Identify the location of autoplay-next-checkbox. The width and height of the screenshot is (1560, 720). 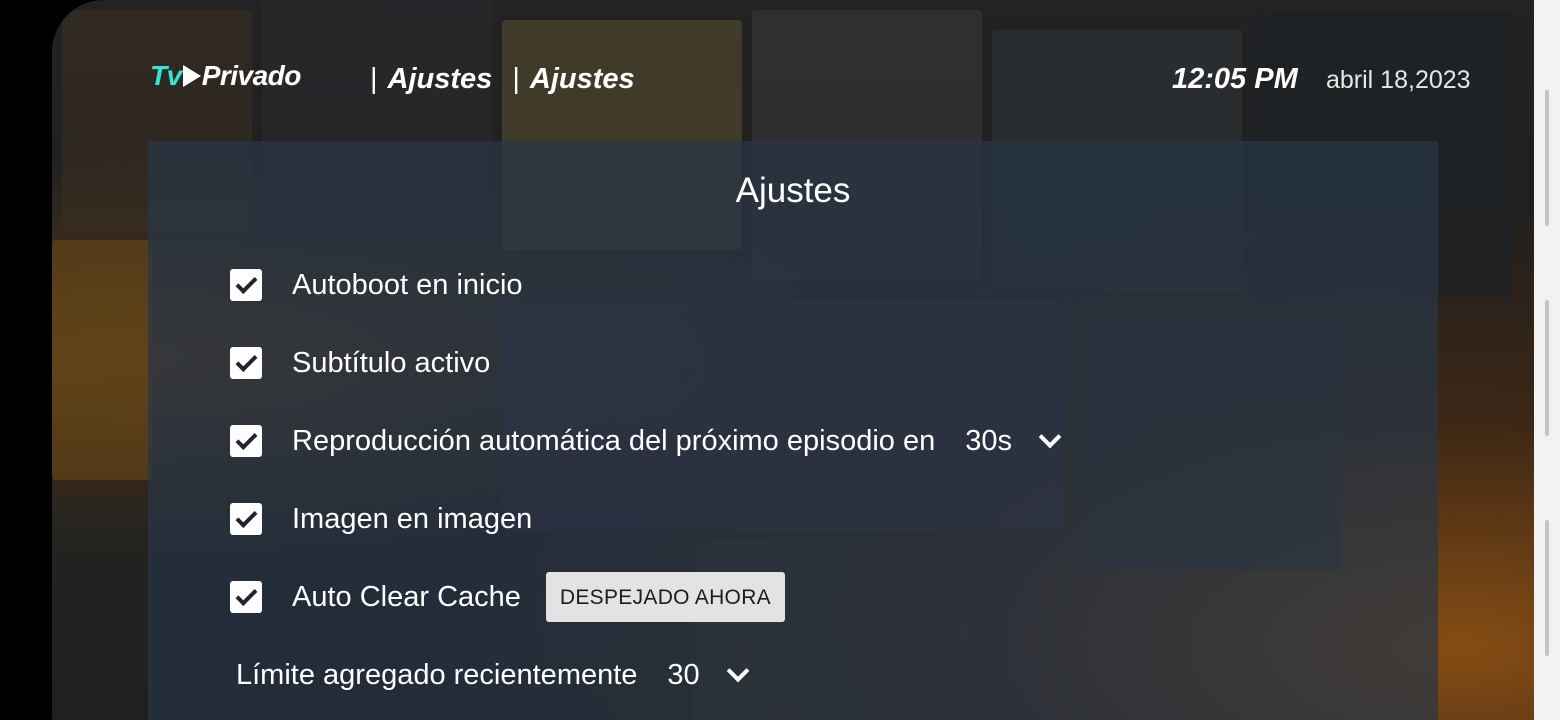
(246, 441).